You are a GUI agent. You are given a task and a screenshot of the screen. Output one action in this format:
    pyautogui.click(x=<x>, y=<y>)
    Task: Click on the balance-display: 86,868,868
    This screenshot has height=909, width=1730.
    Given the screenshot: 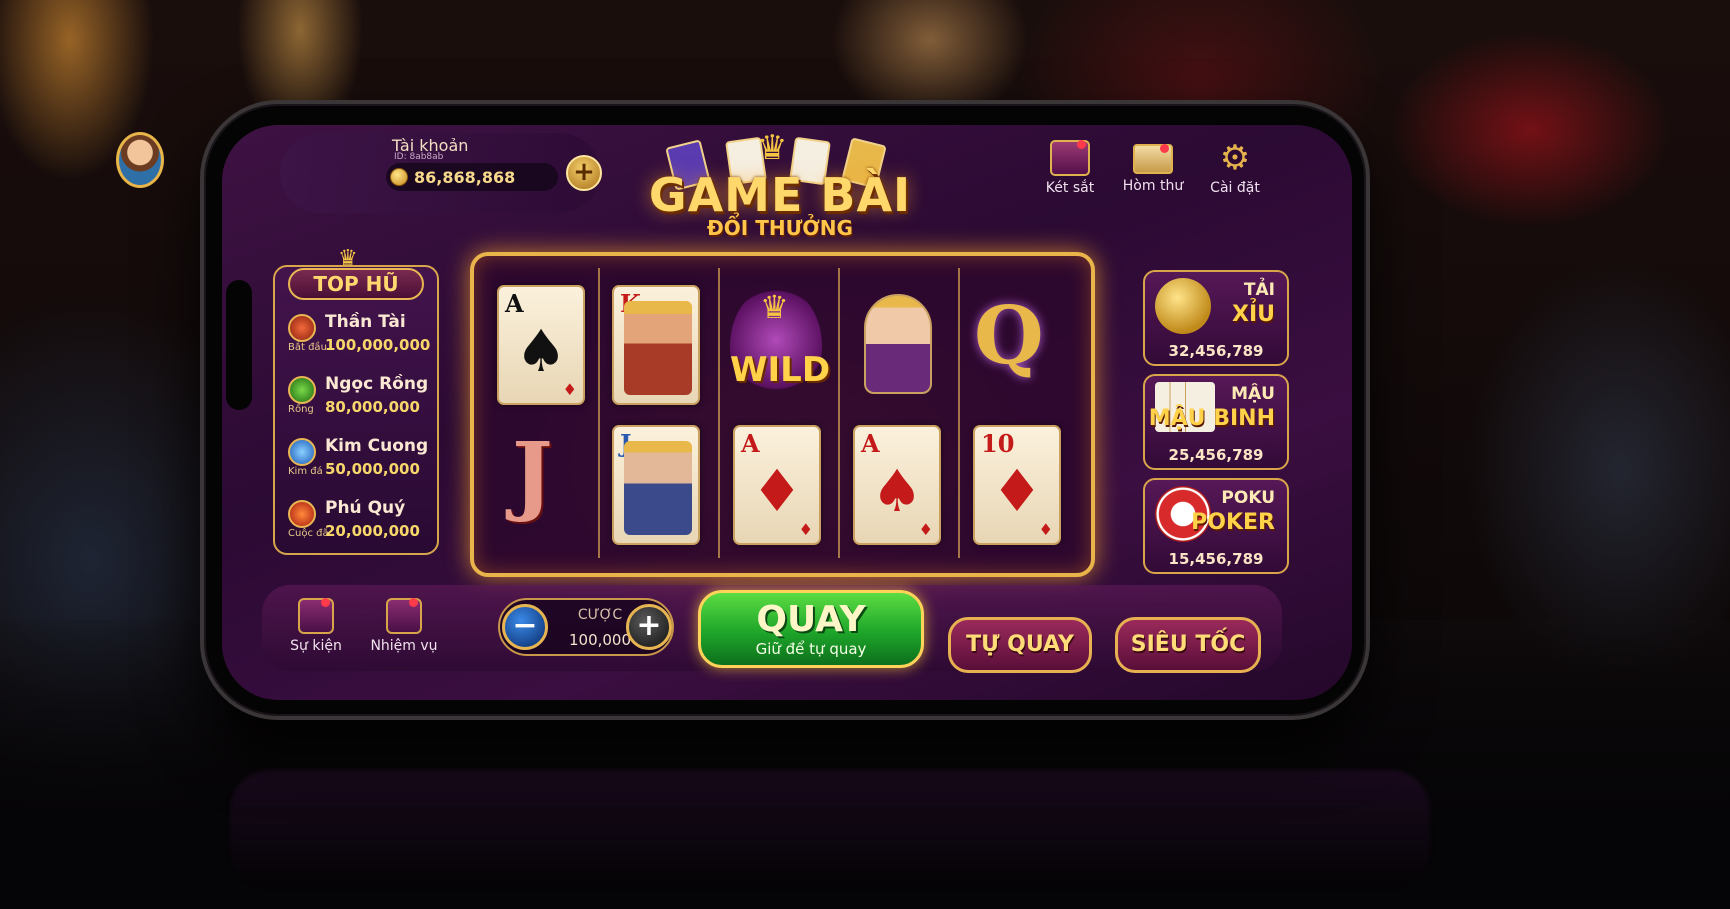 What is the action you would take?
    pyautogui.click(x=472, y=177)
    